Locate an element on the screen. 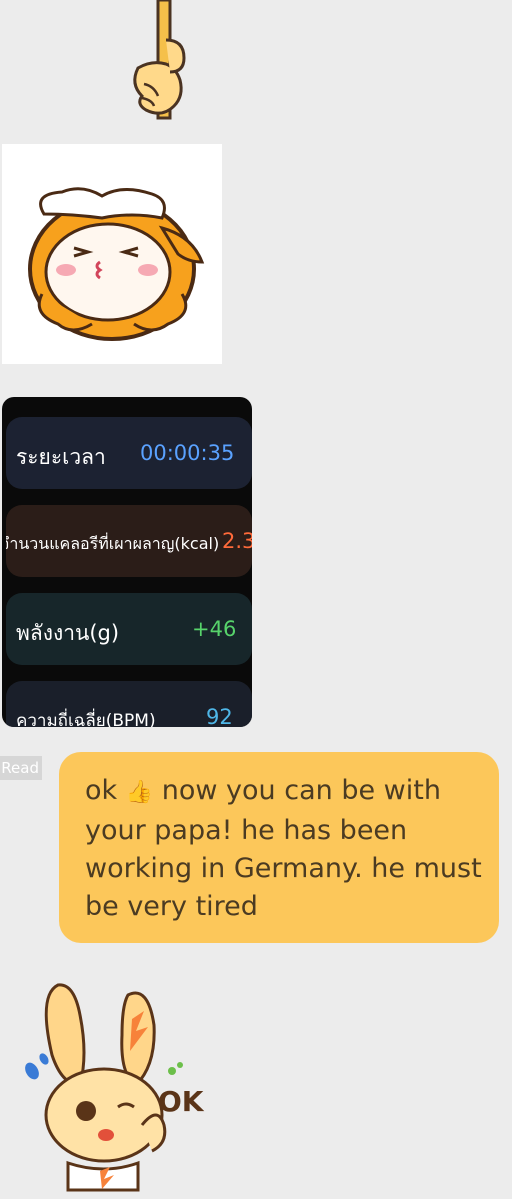  calories-label: จำนวนแคลอรีที่เผาผลาญ(kcal) is located at coordinates (113, 543).